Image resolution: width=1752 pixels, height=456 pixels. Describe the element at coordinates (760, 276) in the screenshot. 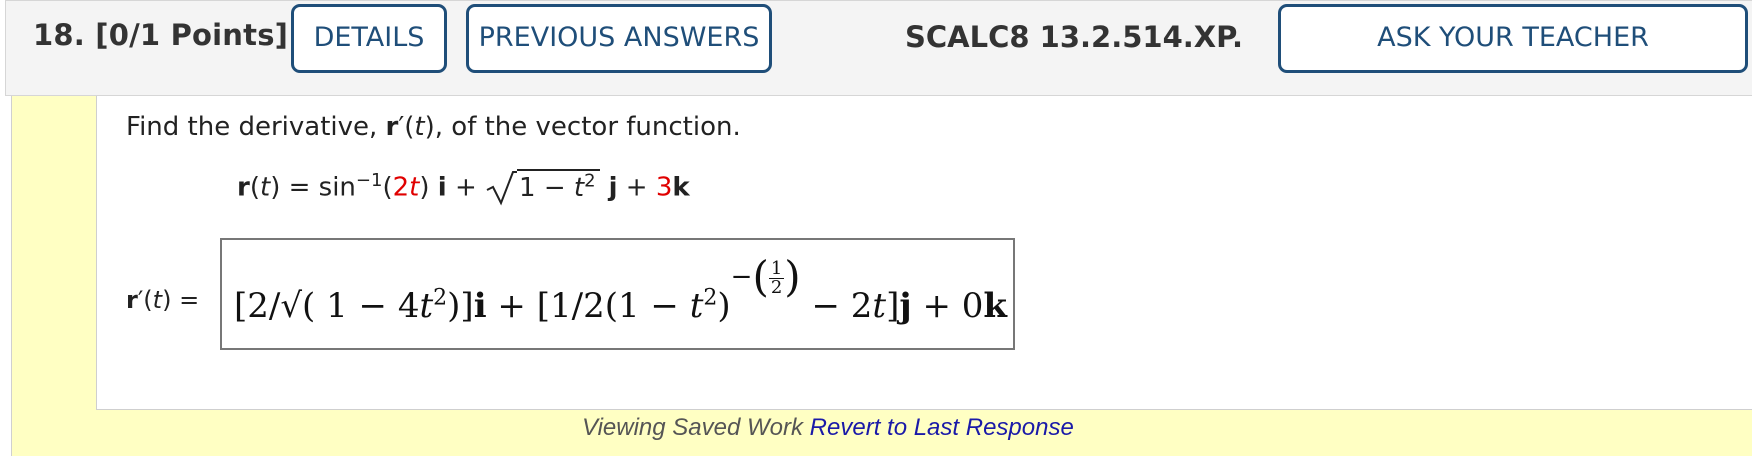

I see `ans-exponent-paren-left: (` at that location.